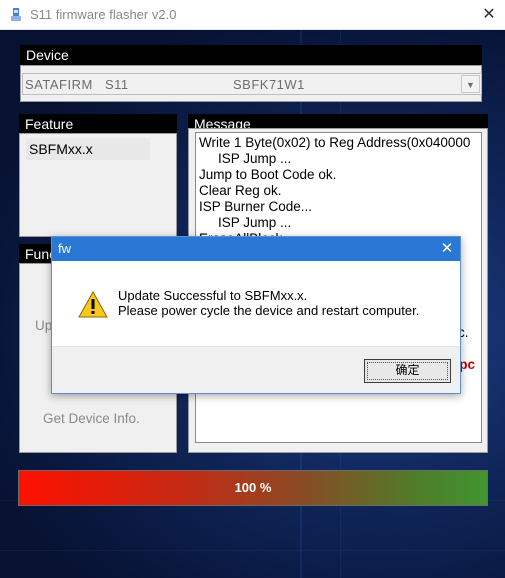  I want to click on device-firmware: SBFK71W1, so click(269, 84).